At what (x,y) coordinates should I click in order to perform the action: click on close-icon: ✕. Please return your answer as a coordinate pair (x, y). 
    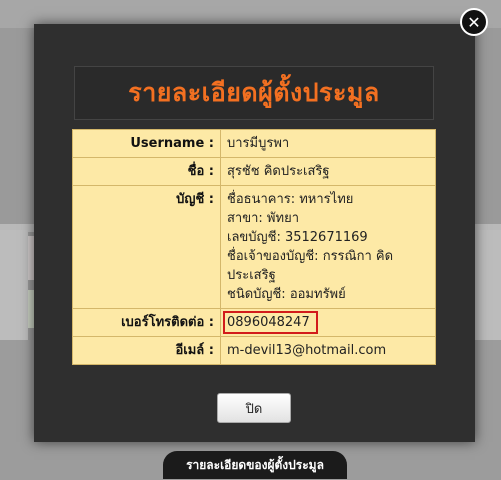
    Looking at the image, I should click on (474, 22).